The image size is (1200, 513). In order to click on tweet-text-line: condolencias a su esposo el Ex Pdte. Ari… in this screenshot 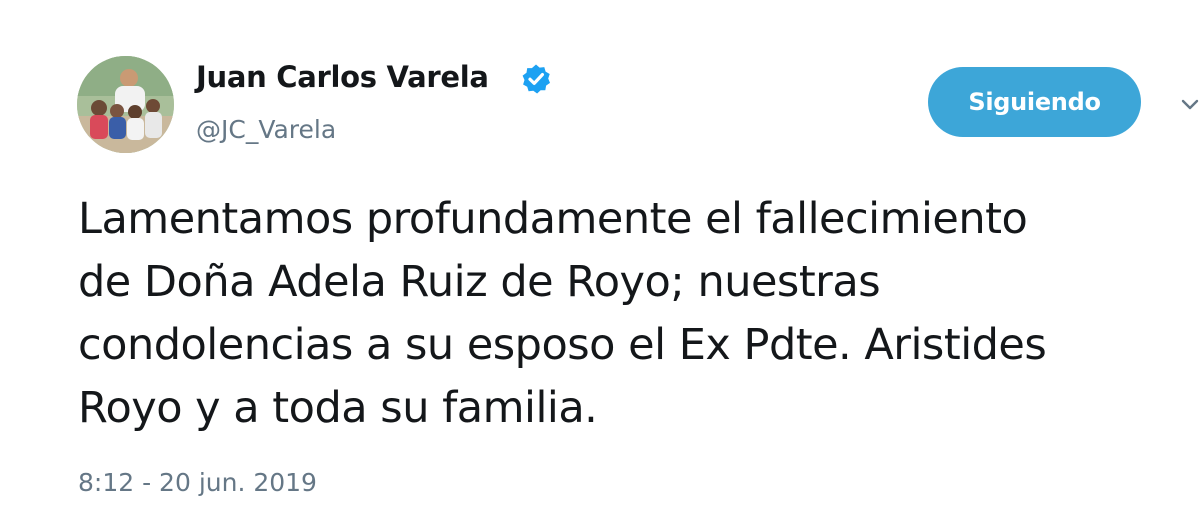, I will do `click(562, 345)`.